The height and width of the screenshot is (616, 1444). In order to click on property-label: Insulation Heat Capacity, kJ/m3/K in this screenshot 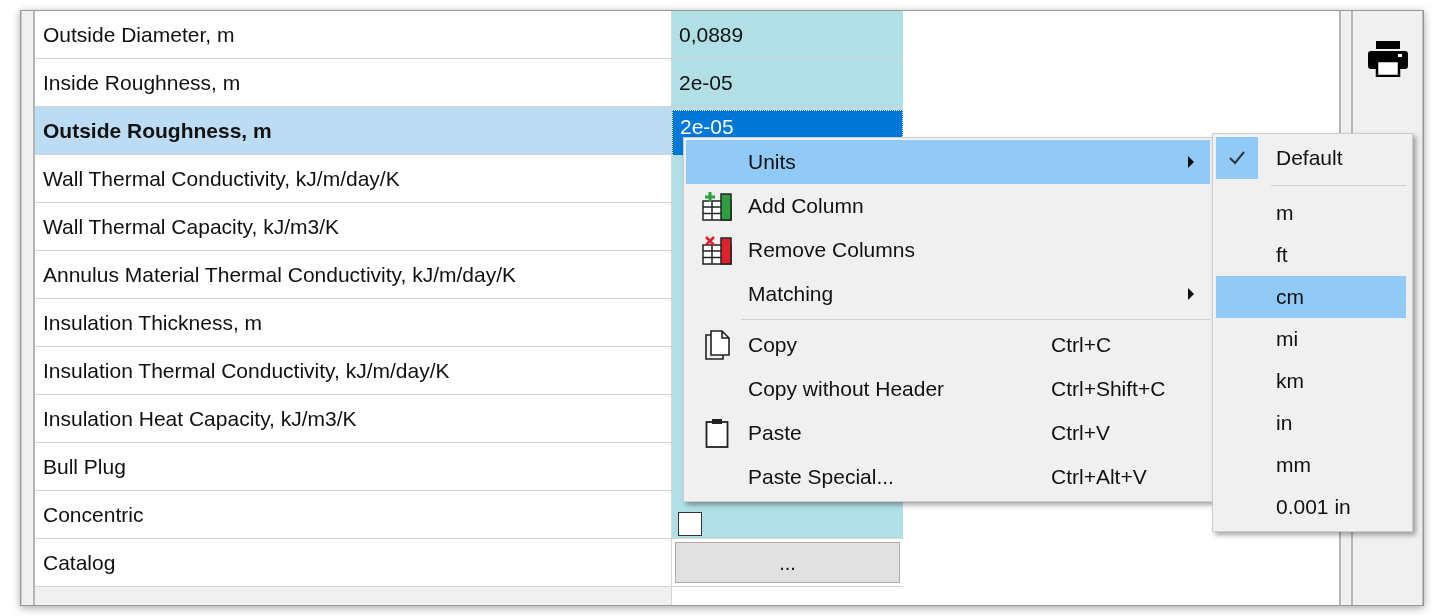, I will do `click(200, 418)`.